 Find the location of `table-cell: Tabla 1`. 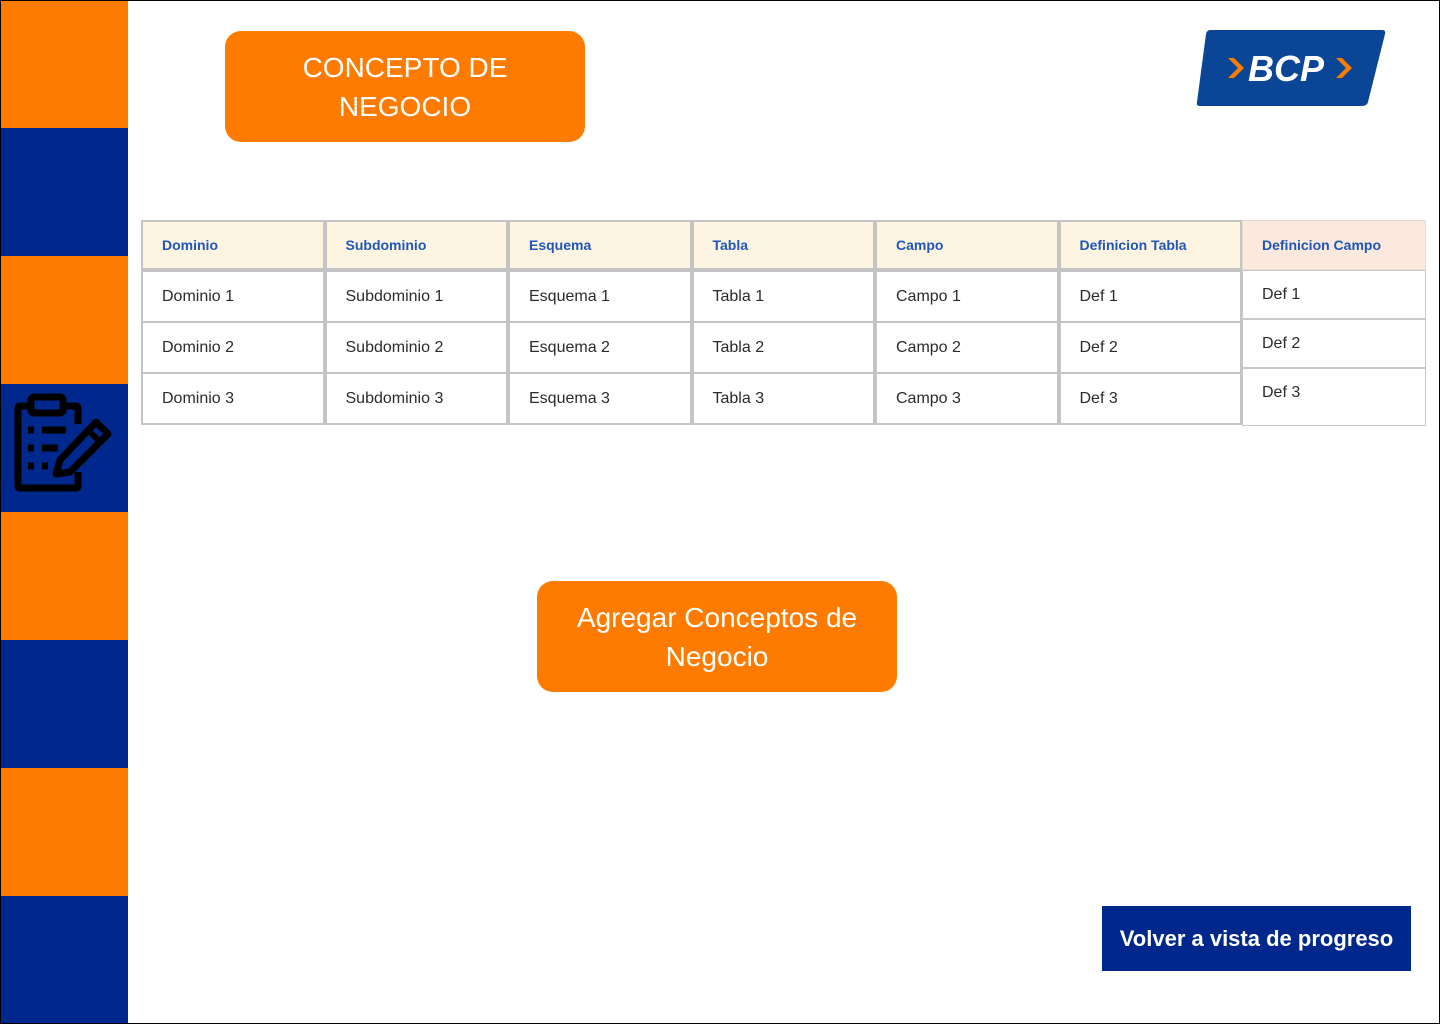

table-cell: Tabla 1 is located at coordinates (783, 296).